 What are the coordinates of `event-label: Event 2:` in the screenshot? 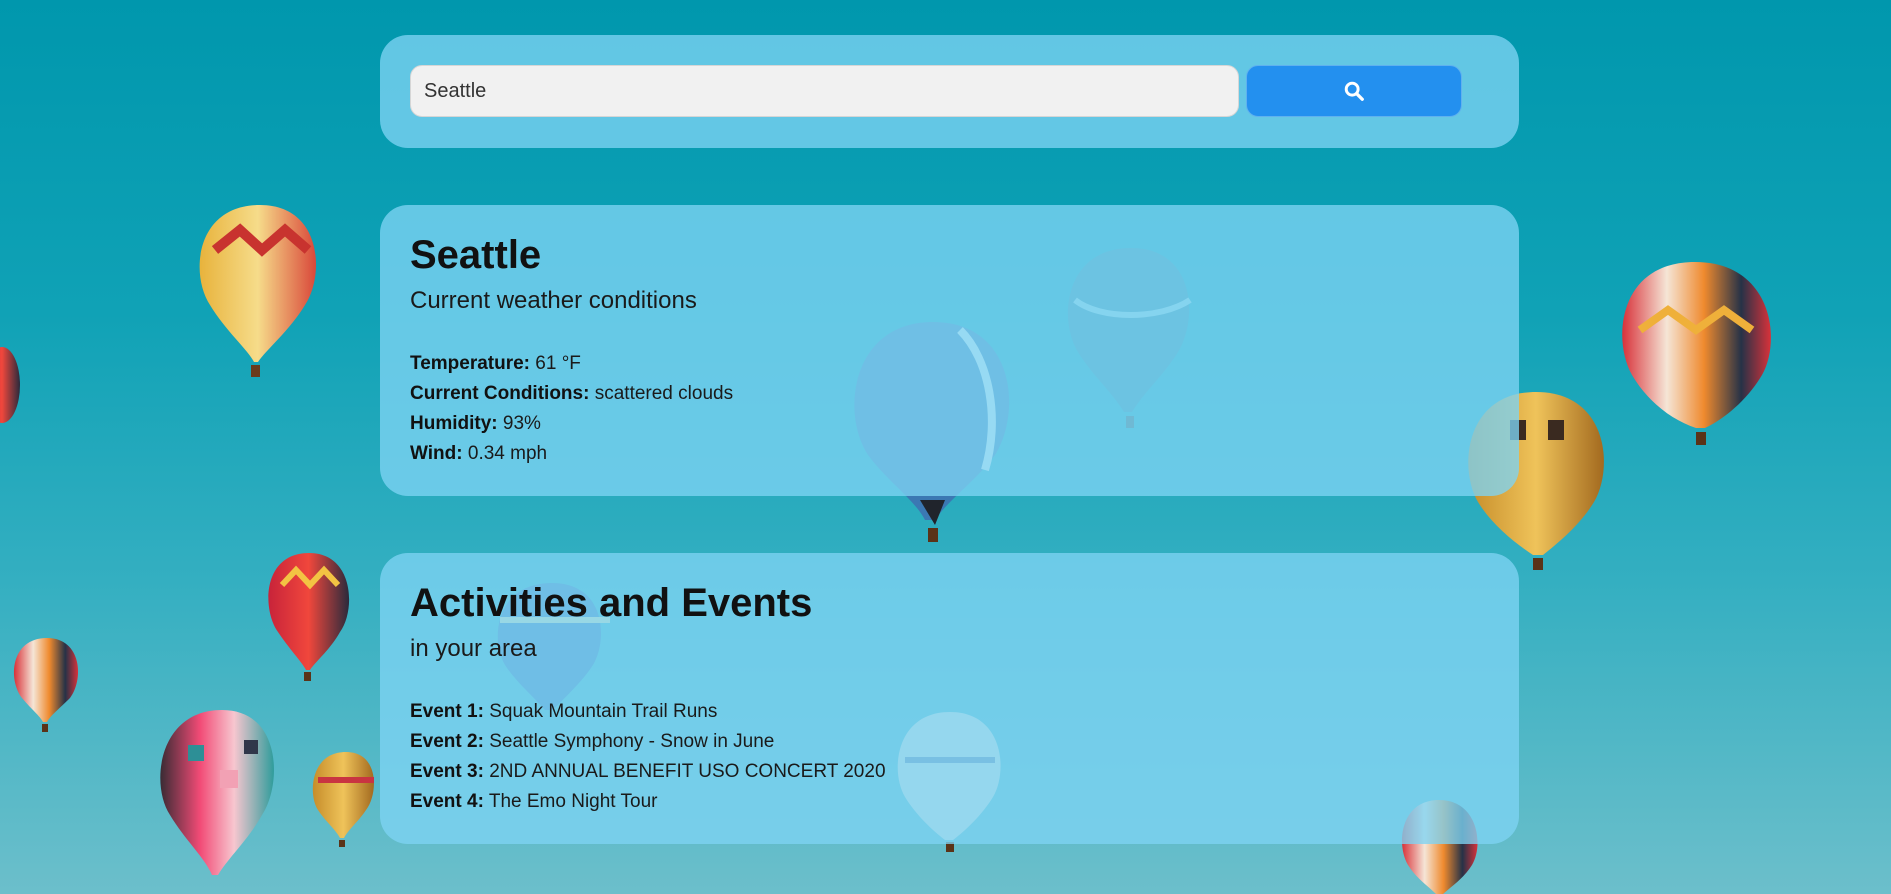 It's located at (447, 741).